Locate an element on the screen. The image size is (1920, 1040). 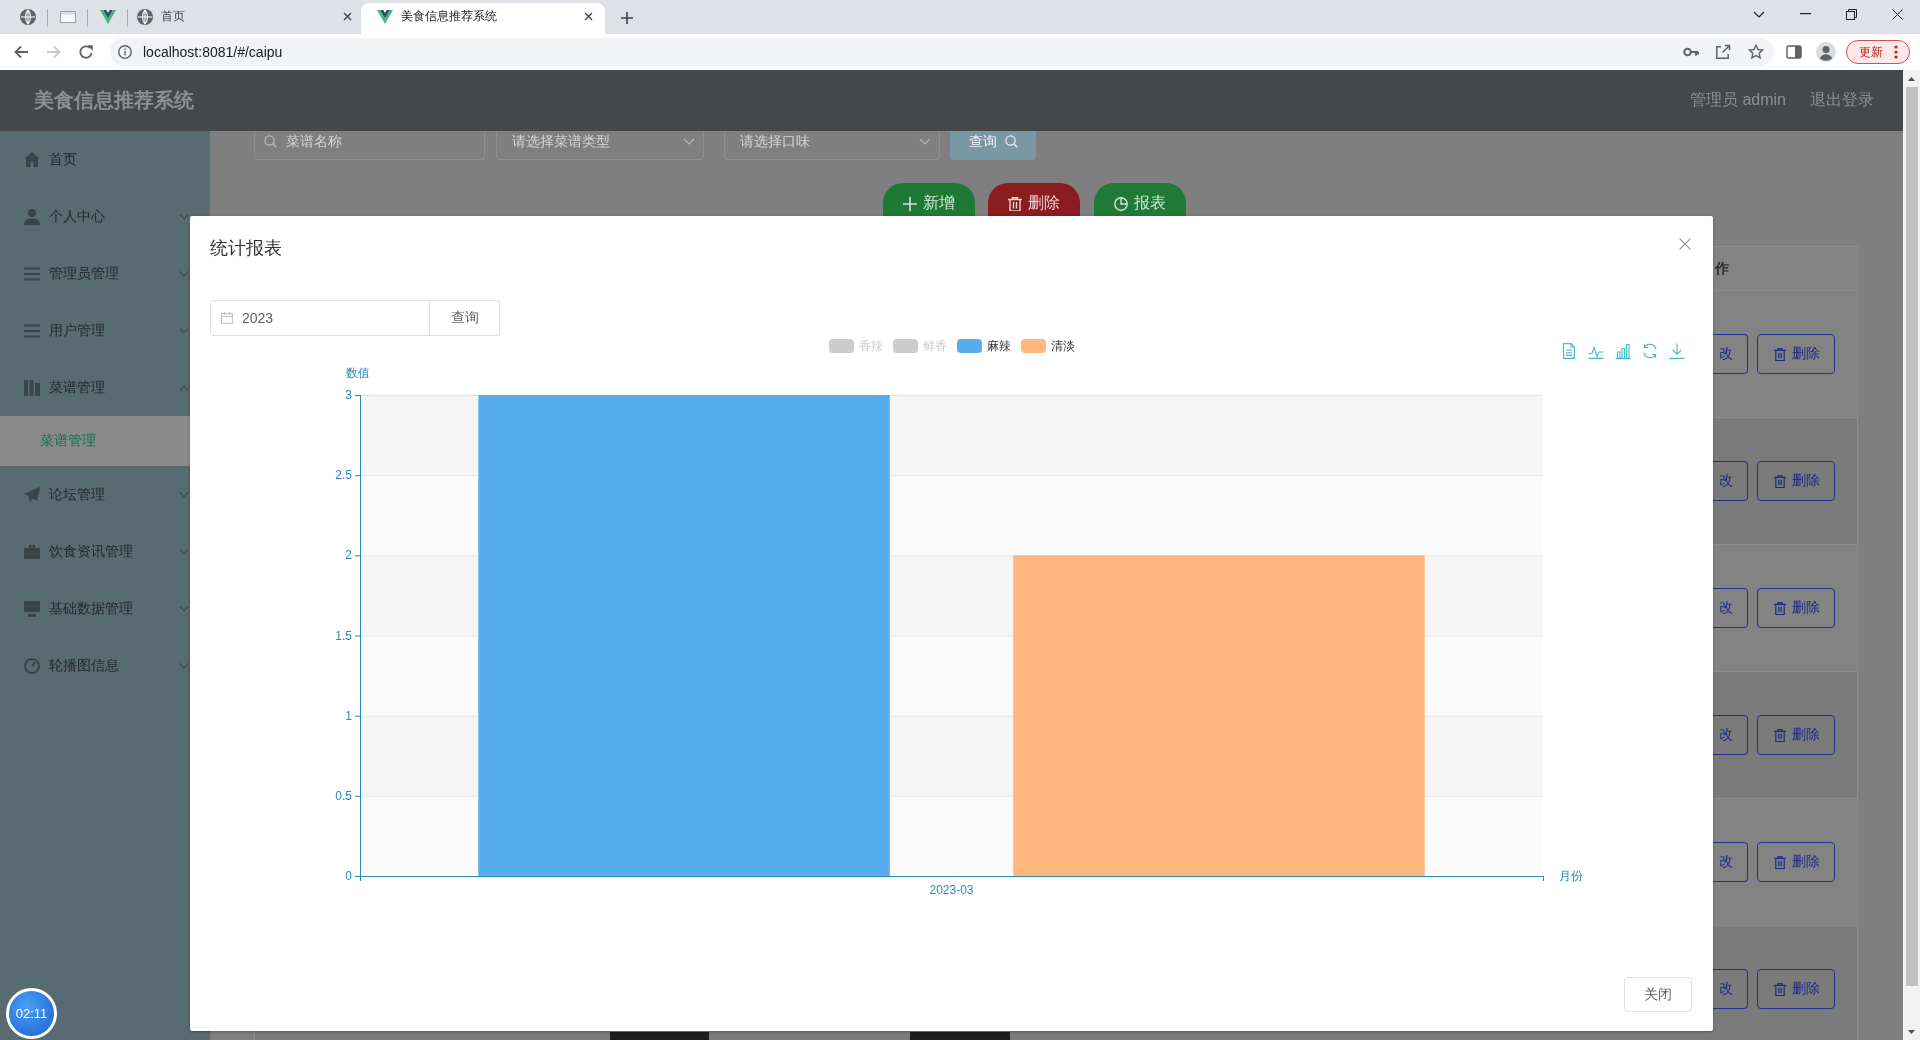
pie-chart-icon is located at coordinates (1121, 203).